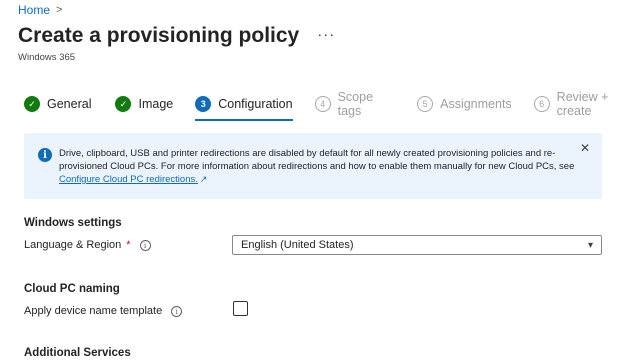  What do you see at coordinates (417, 245) in the screenshot?
I see `language-region-select: English (United States) ▾` at bounding box center [417, 245].